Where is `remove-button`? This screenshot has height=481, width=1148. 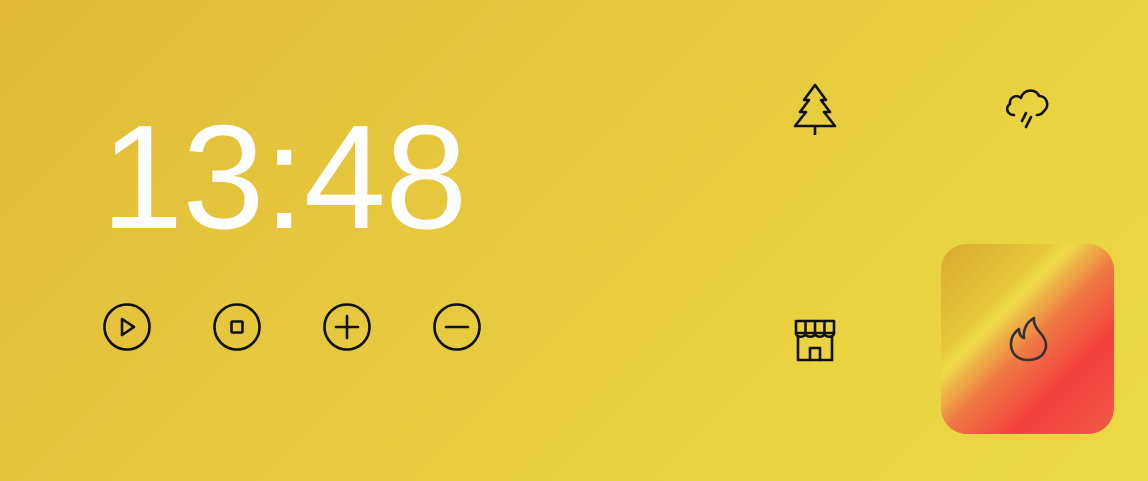 remove-button is located at coordinates (457, 327).